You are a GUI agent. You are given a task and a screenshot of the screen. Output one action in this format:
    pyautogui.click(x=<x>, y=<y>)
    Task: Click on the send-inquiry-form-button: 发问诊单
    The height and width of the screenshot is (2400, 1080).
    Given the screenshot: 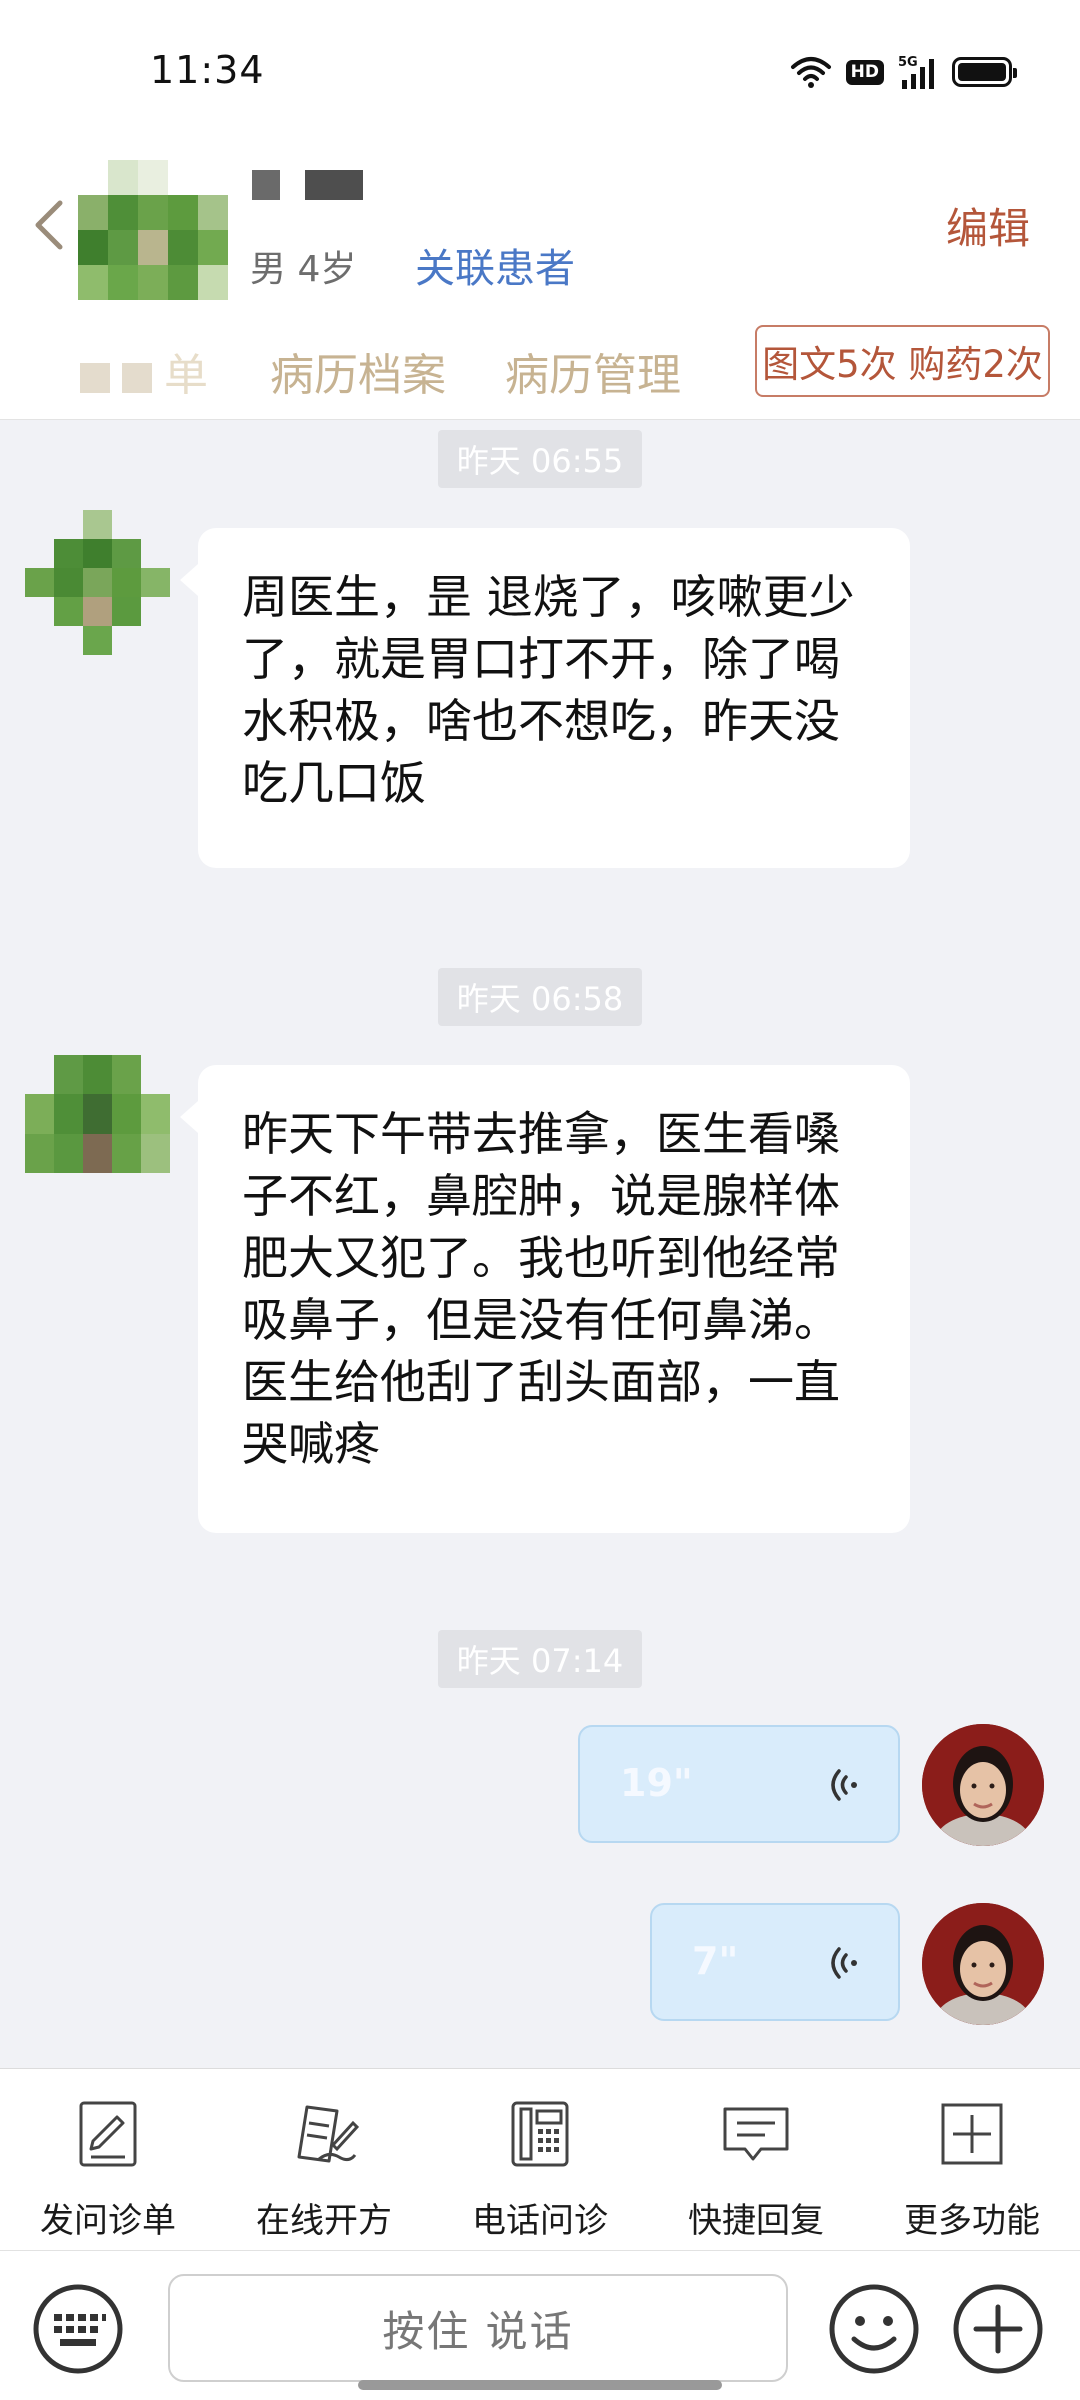 What is the action you would take?
    pyautogui.click(x=108, y=2160)
    